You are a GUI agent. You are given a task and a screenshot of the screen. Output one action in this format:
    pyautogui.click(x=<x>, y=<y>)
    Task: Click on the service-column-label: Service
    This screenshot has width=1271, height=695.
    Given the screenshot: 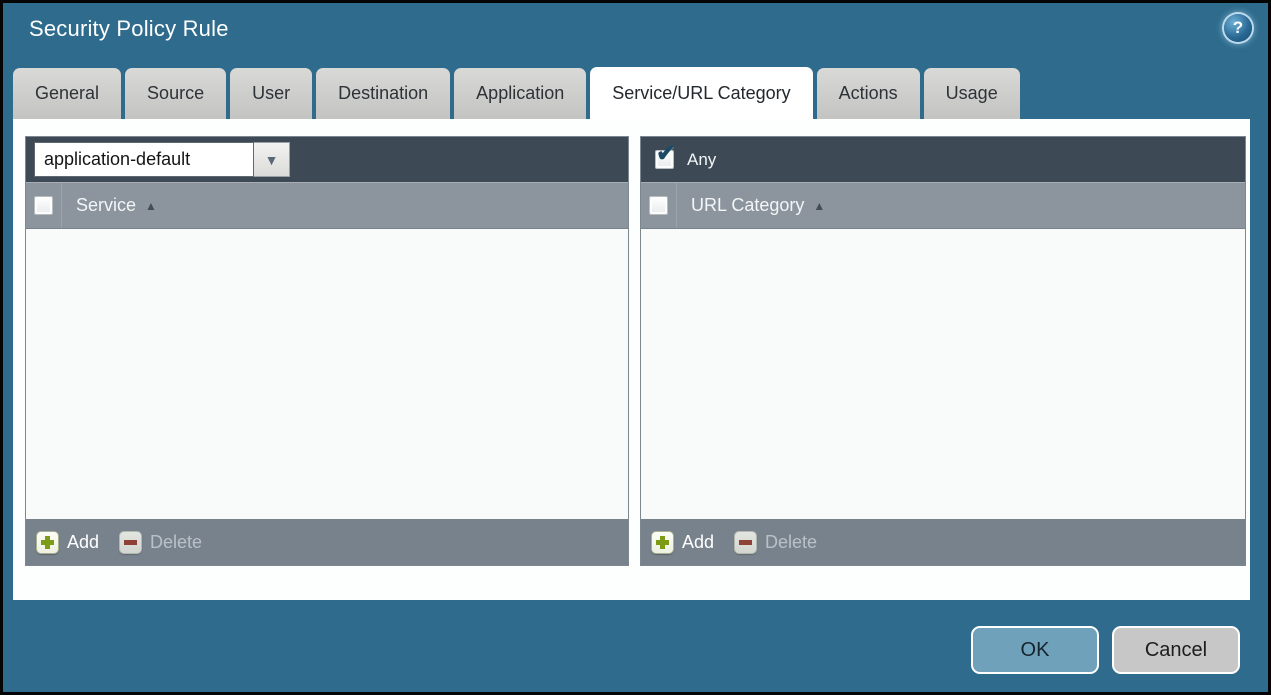 What is the action you would take?
    pyautogui.click(x=106, y=205)
    